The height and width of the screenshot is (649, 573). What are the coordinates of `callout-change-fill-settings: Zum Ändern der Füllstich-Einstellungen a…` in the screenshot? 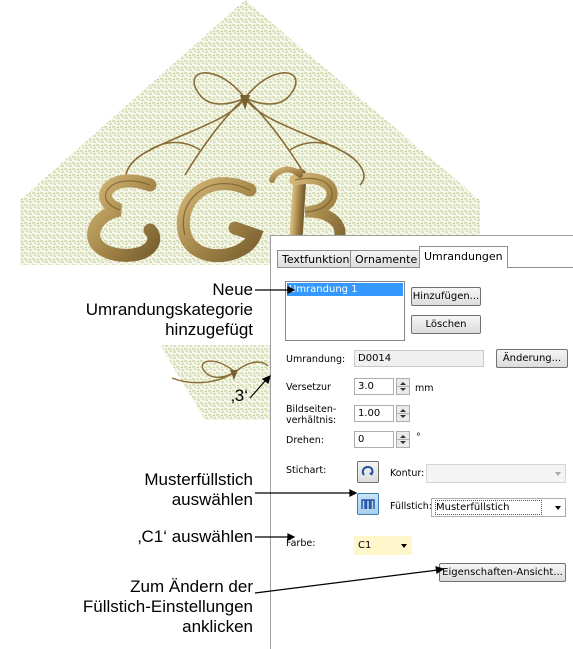 It's located at (167, 606).